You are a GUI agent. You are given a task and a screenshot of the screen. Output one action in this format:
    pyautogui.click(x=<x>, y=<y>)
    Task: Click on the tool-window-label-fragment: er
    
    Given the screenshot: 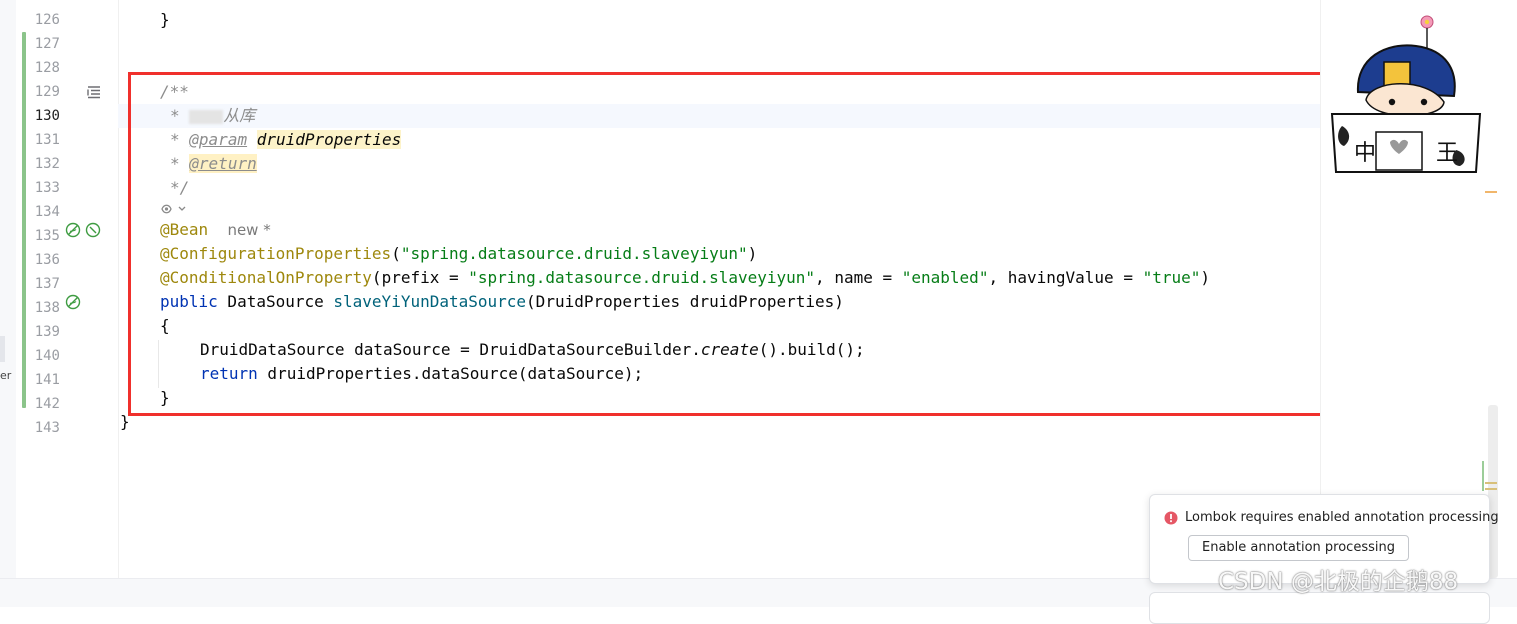 What is the action you would take?
    pyautogui.click(x=6, y=375)
    